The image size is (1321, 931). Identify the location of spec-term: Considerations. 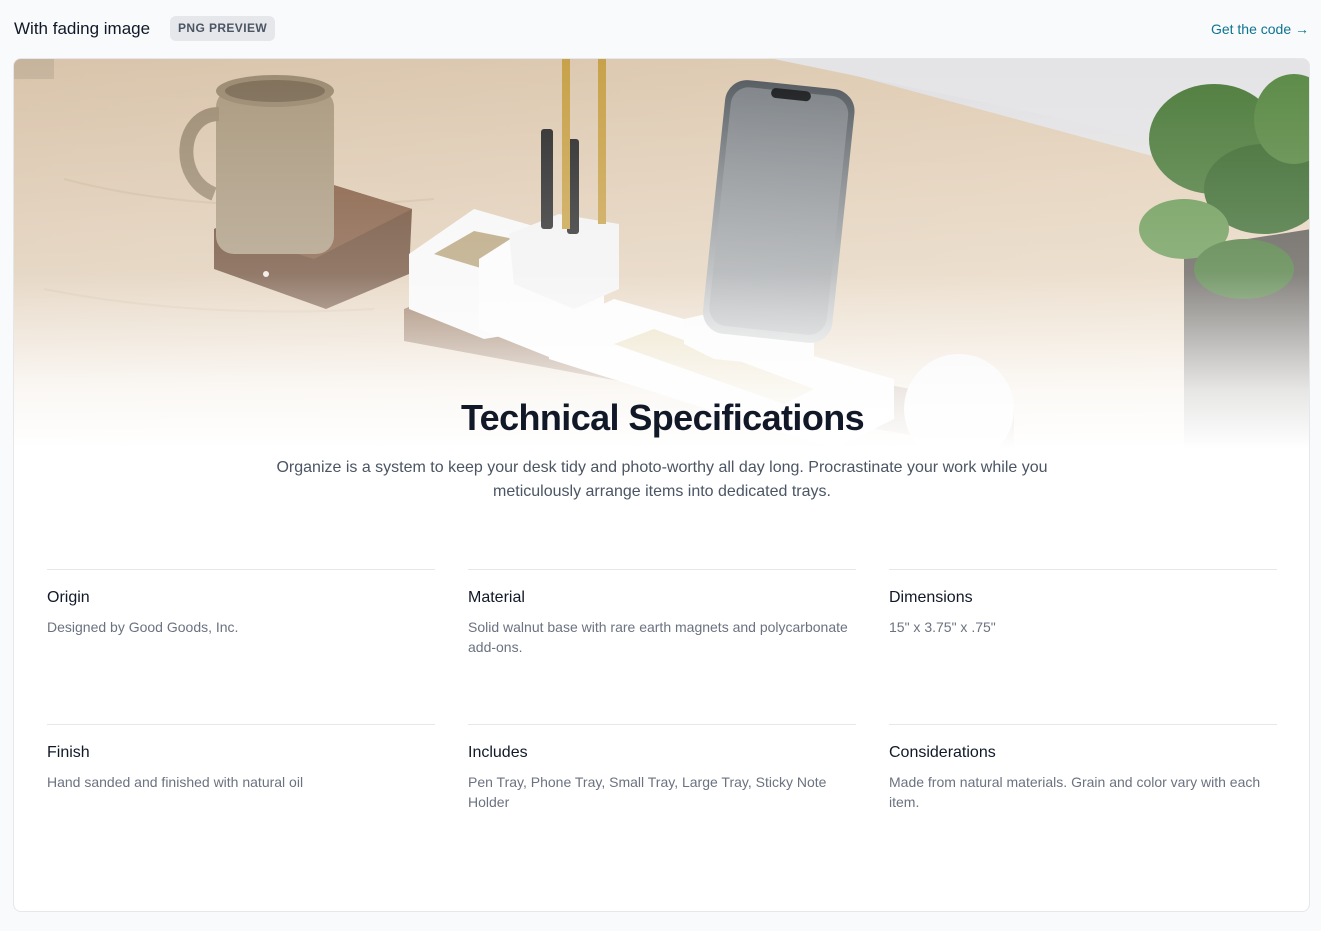
(942, 752).